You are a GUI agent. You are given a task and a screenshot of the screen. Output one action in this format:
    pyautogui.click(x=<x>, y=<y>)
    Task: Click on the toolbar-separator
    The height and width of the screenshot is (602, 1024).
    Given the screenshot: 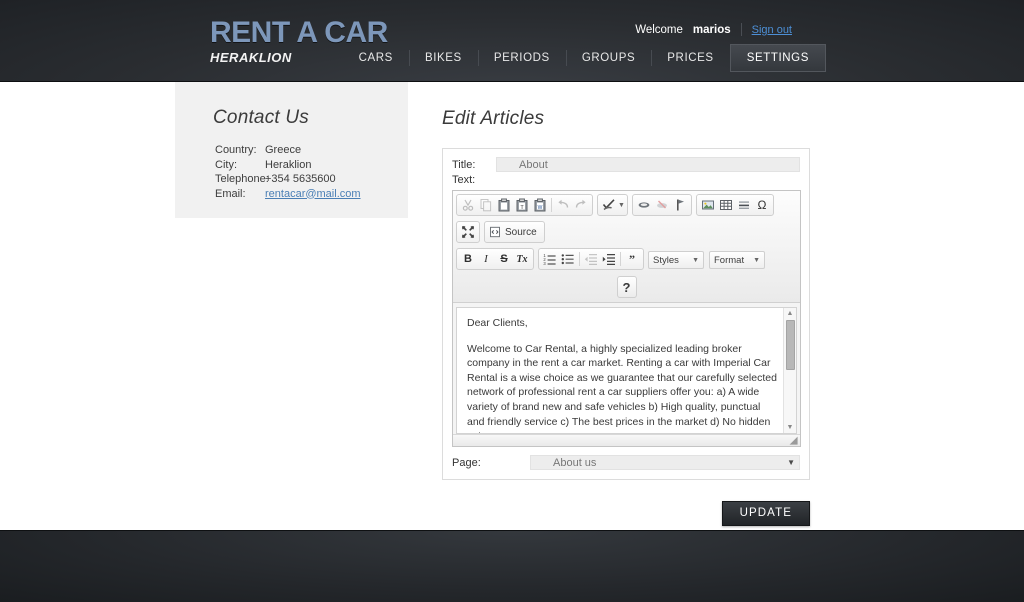 What is the action you would take?
    pyautogui.click(x=620, y=259)
    